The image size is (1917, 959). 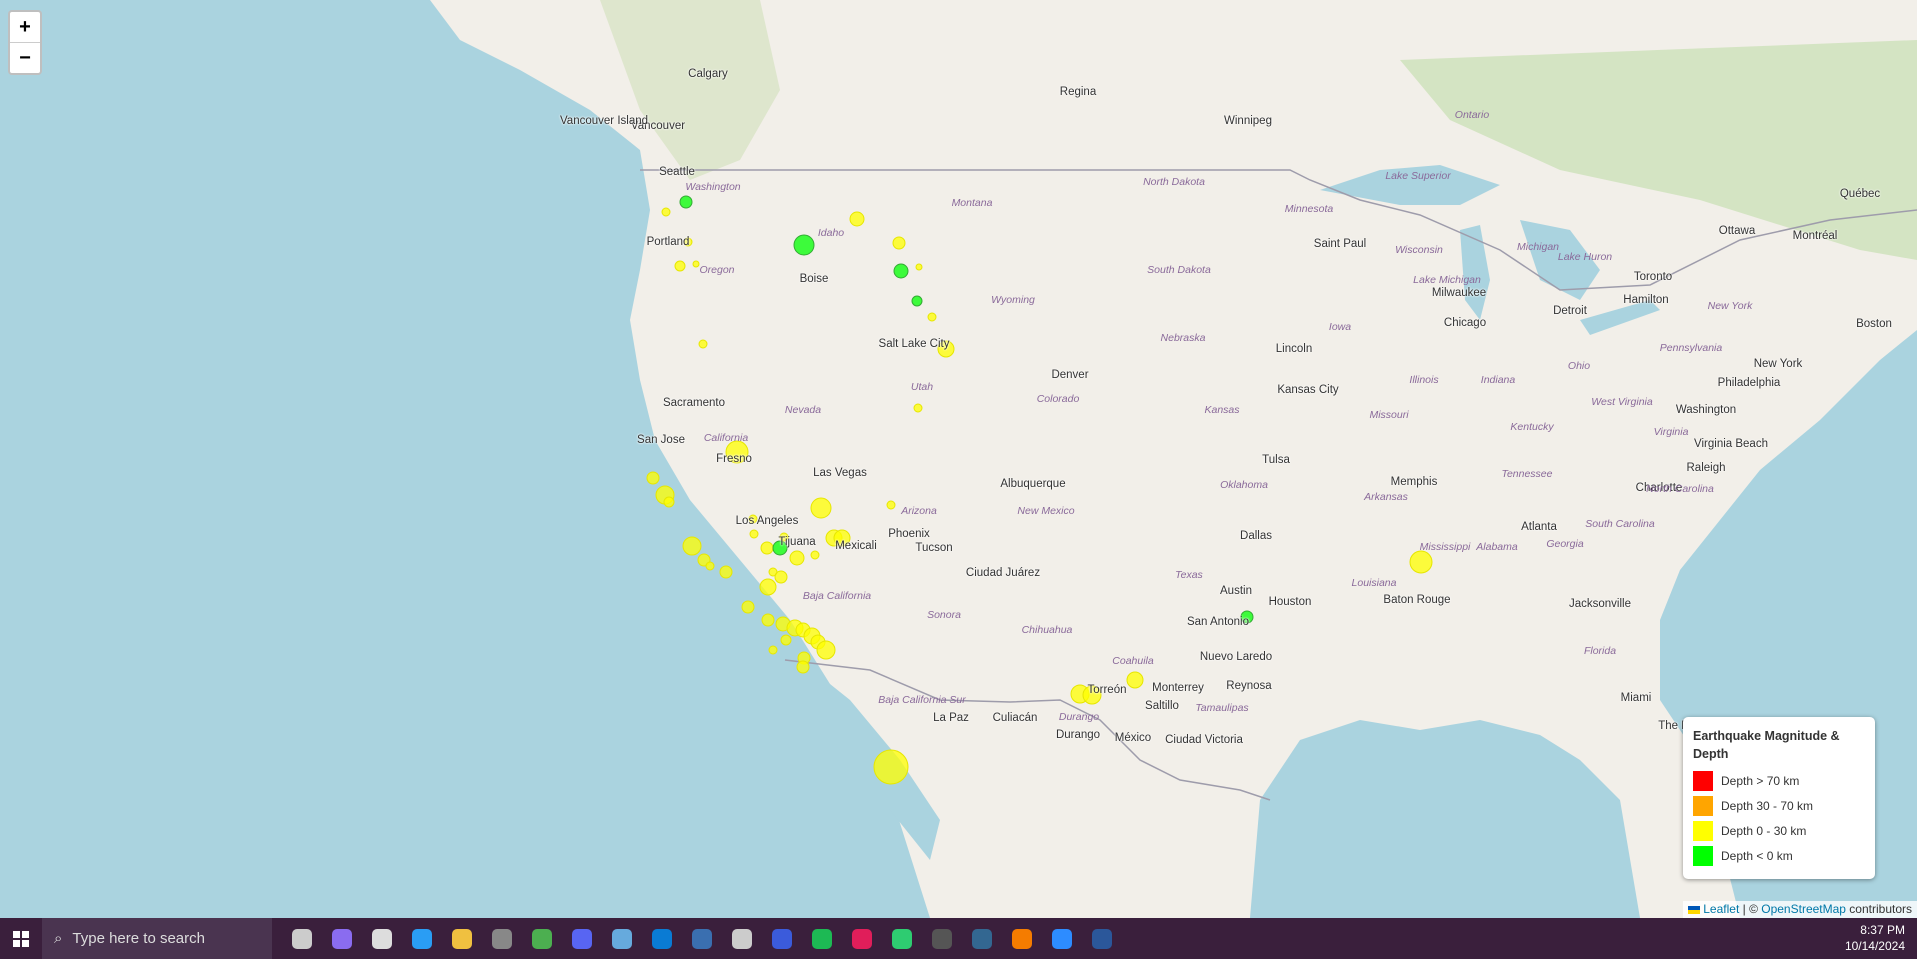 What do you see at coordinates (1022, 938) in the screenshot?
I see `chrome-canary-icon` at bounding box center [1022, 938].